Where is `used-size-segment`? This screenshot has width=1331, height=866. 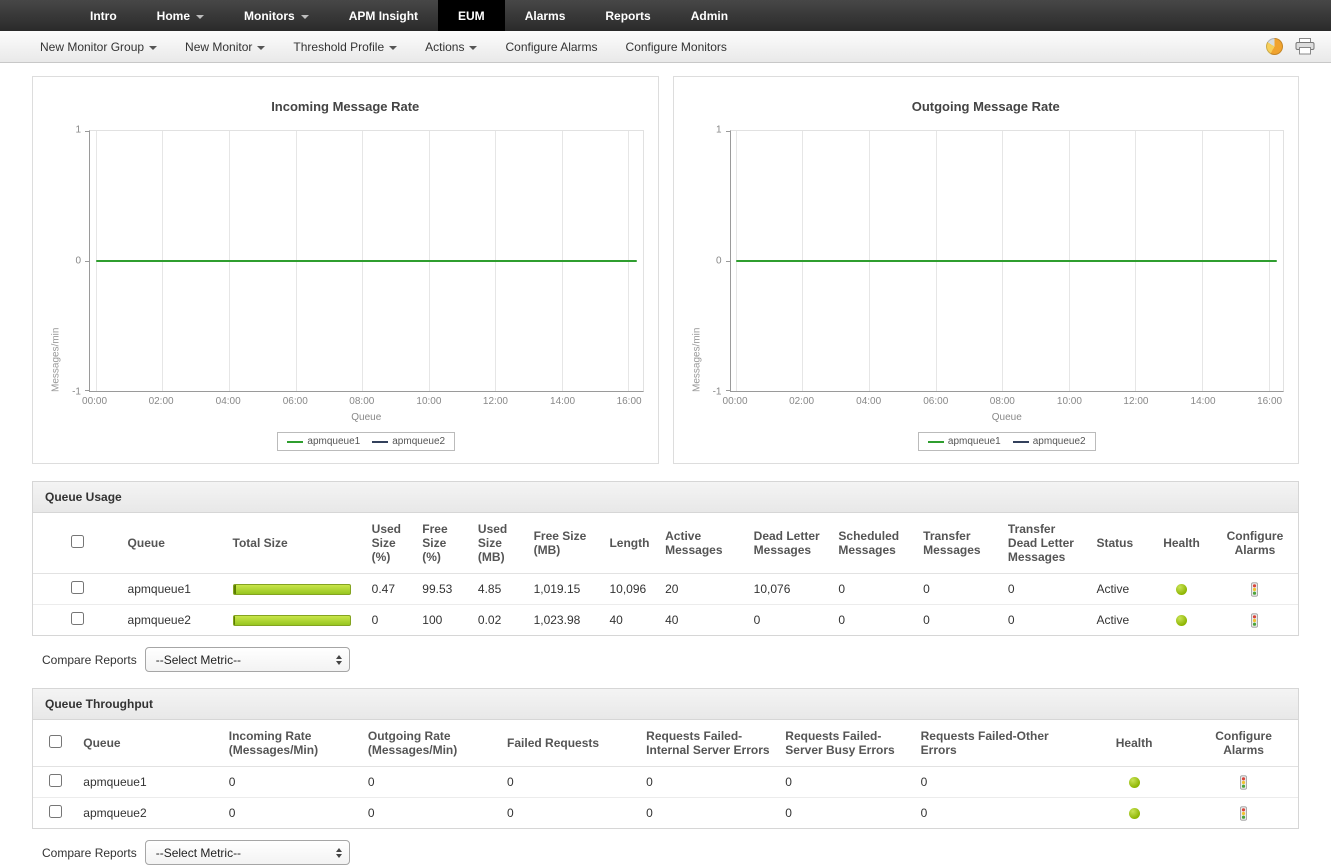
used-size-segment is located at coordinates (234, 589).